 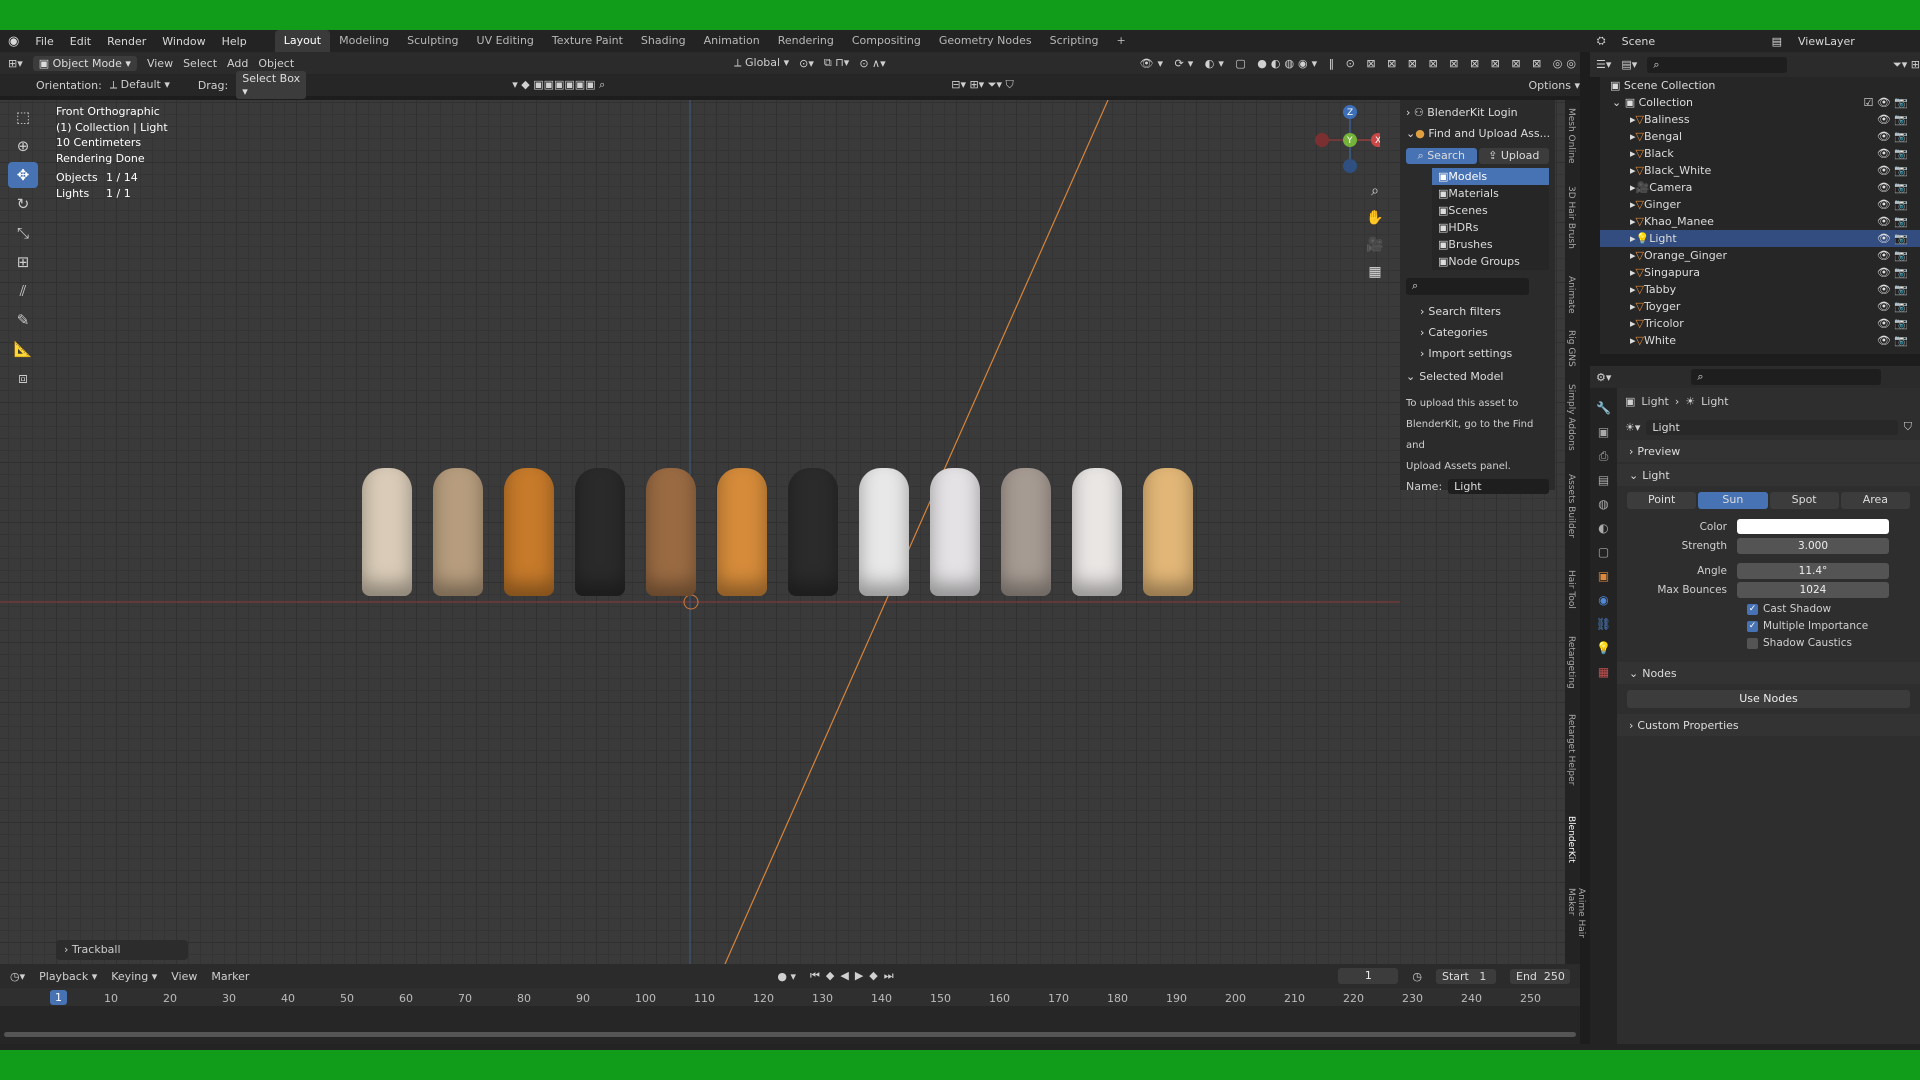 I want to click on sidebar-tab-3d-hair-brush: 3D Hair Brush, so click(x=1571, y=217).